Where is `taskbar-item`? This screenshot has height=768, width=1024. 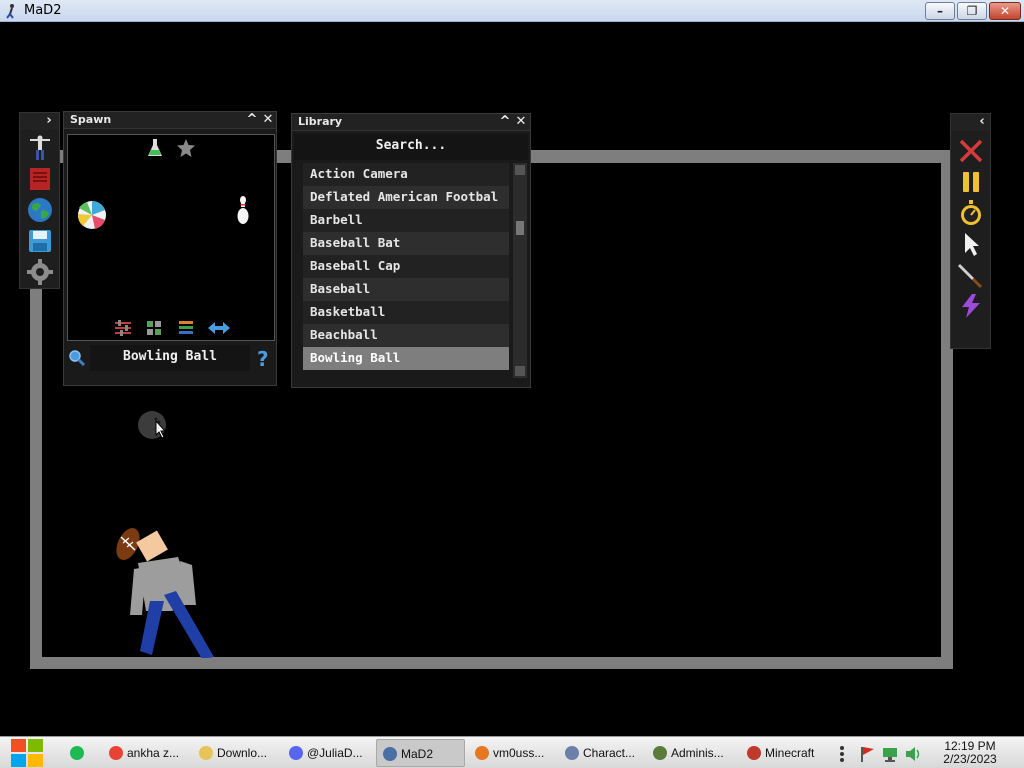 taskbar-item is located at coordinates (78, 753).